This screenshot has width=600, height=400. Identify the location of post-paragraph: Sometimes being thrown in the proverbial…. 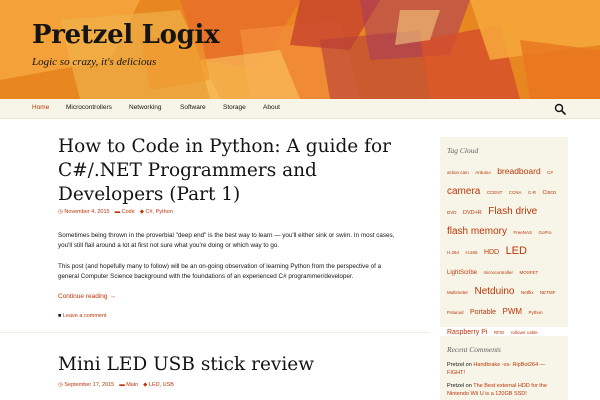
(226, 240).